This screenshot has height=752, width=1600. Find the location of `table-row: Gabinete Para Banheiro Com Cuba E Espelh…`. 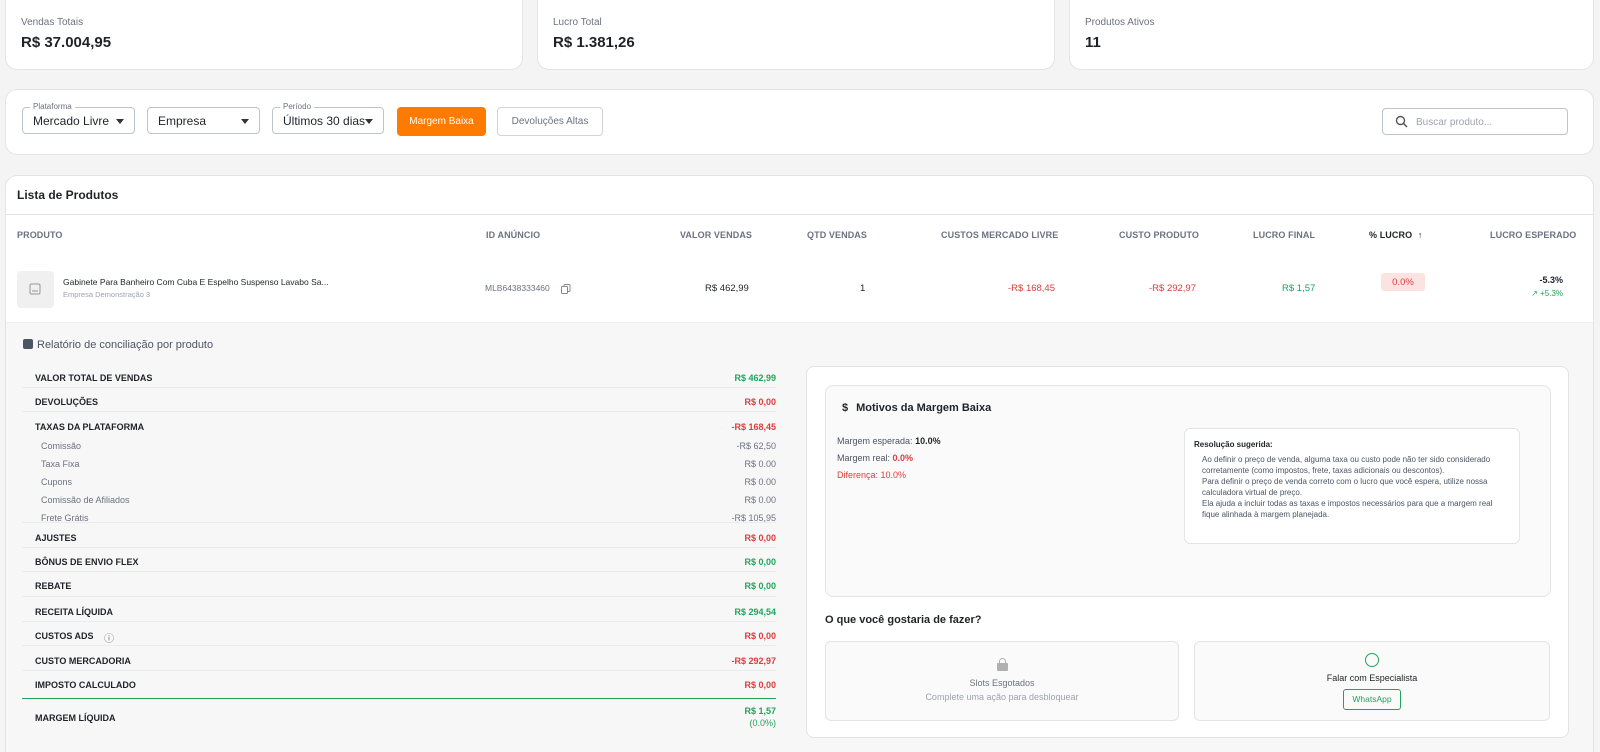

table-row: Gabinete Para Banheiro Com Cuba E Espelh… is located at coordinates (799, 291).